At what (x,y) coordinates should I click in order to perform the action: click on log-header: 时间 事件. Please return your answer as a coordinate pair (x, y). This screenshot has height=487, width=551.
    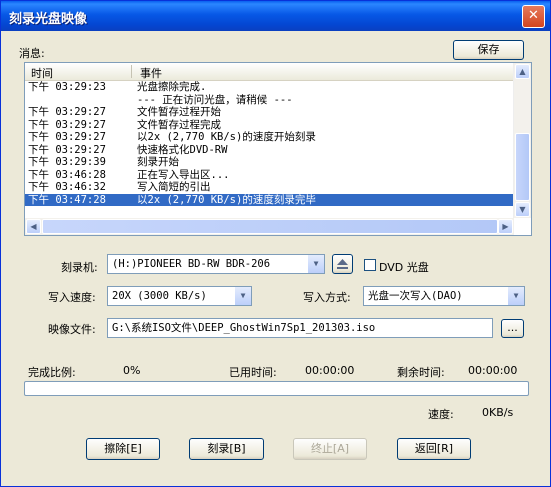
    Looking at the image, I should click on (269, 72).